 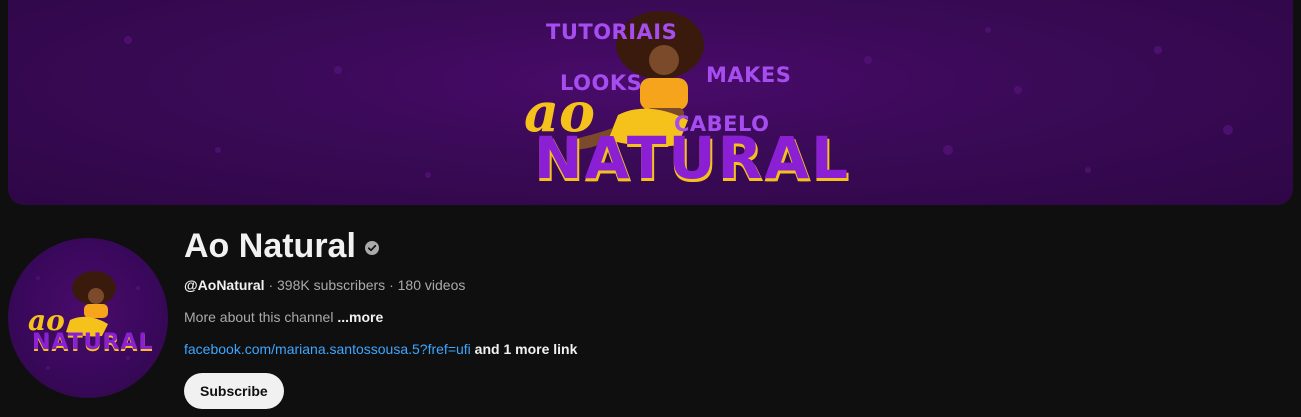 I want to click on channel-description: More about this channel ...more, so click(x=380, y=317).